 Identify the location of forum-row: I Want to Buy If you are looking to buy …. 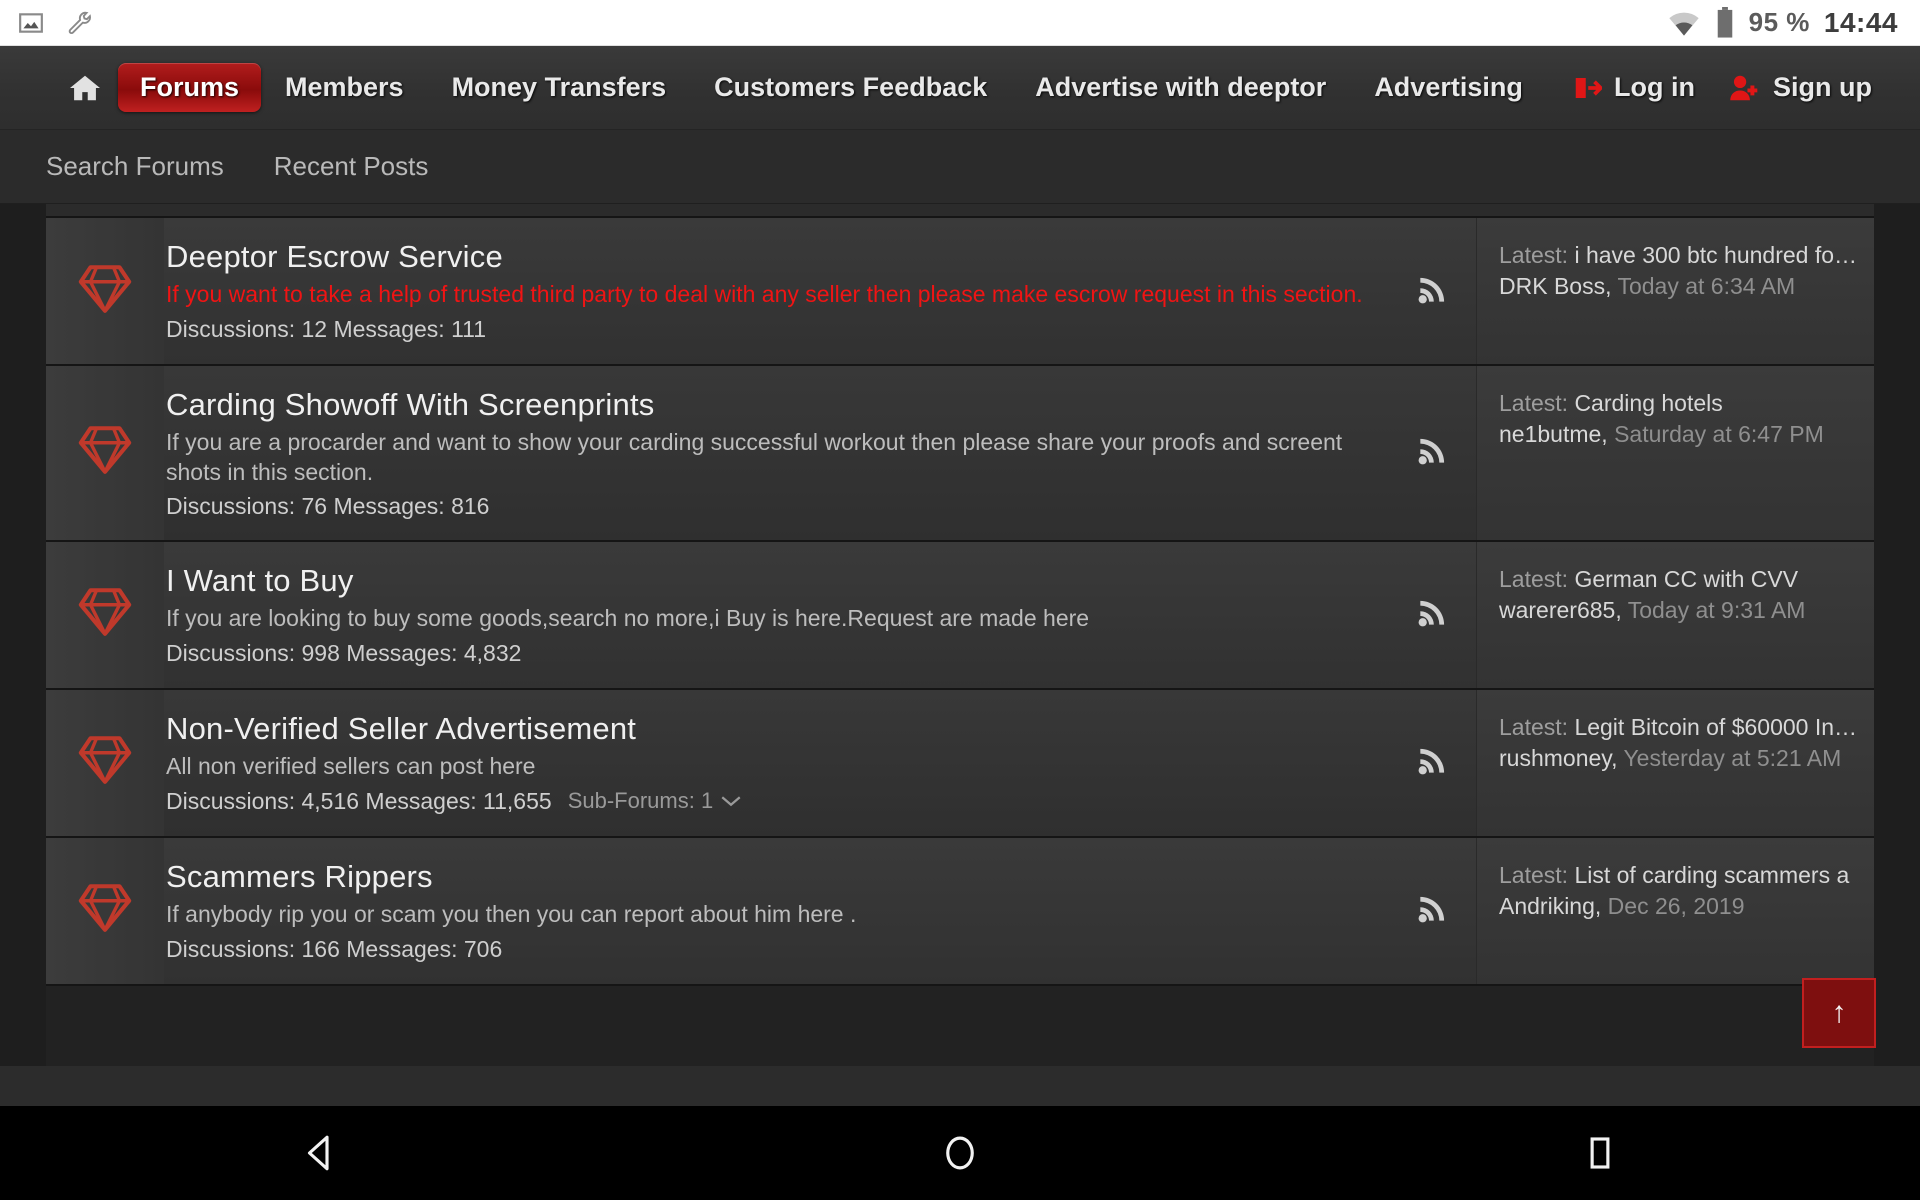
(960, 615).